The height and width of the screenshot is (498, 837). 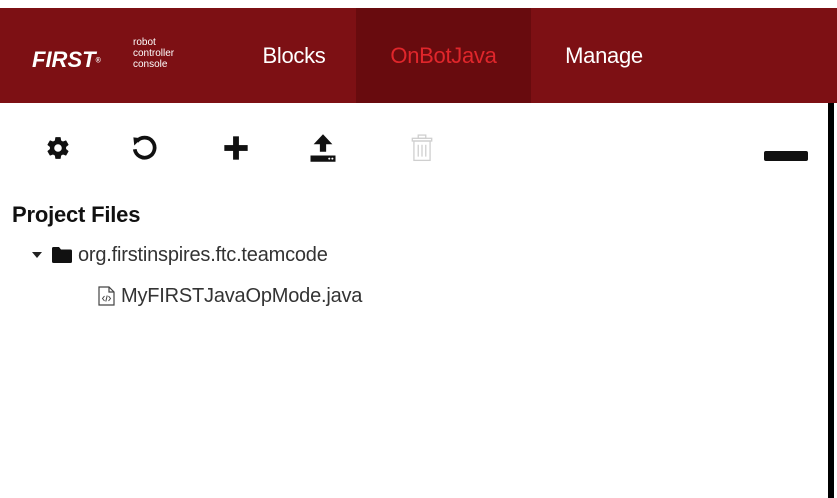 What do you see at coordinates (831, 300) in the screenshot?
I see `panel-right-border` at bounding box center [831, 300].